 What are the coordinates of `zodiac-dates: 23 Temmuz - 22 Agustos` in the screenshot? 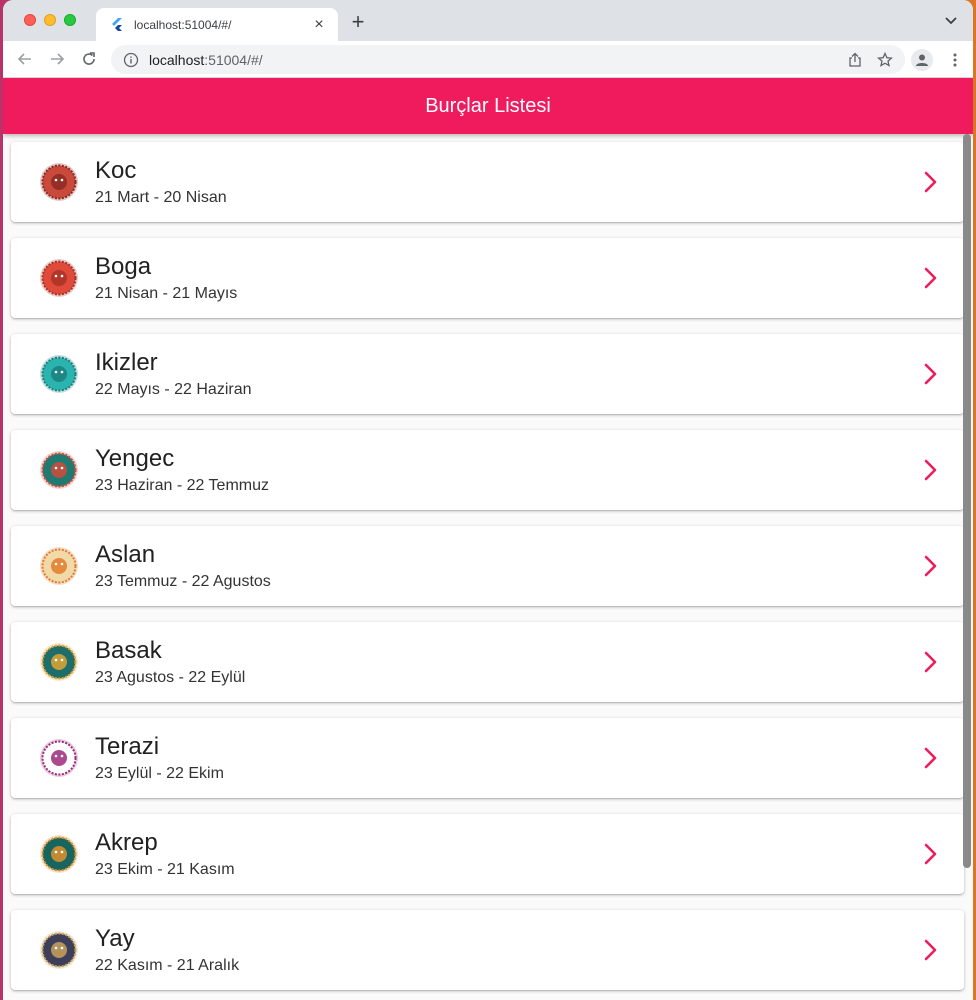 It's located at (183, 581).